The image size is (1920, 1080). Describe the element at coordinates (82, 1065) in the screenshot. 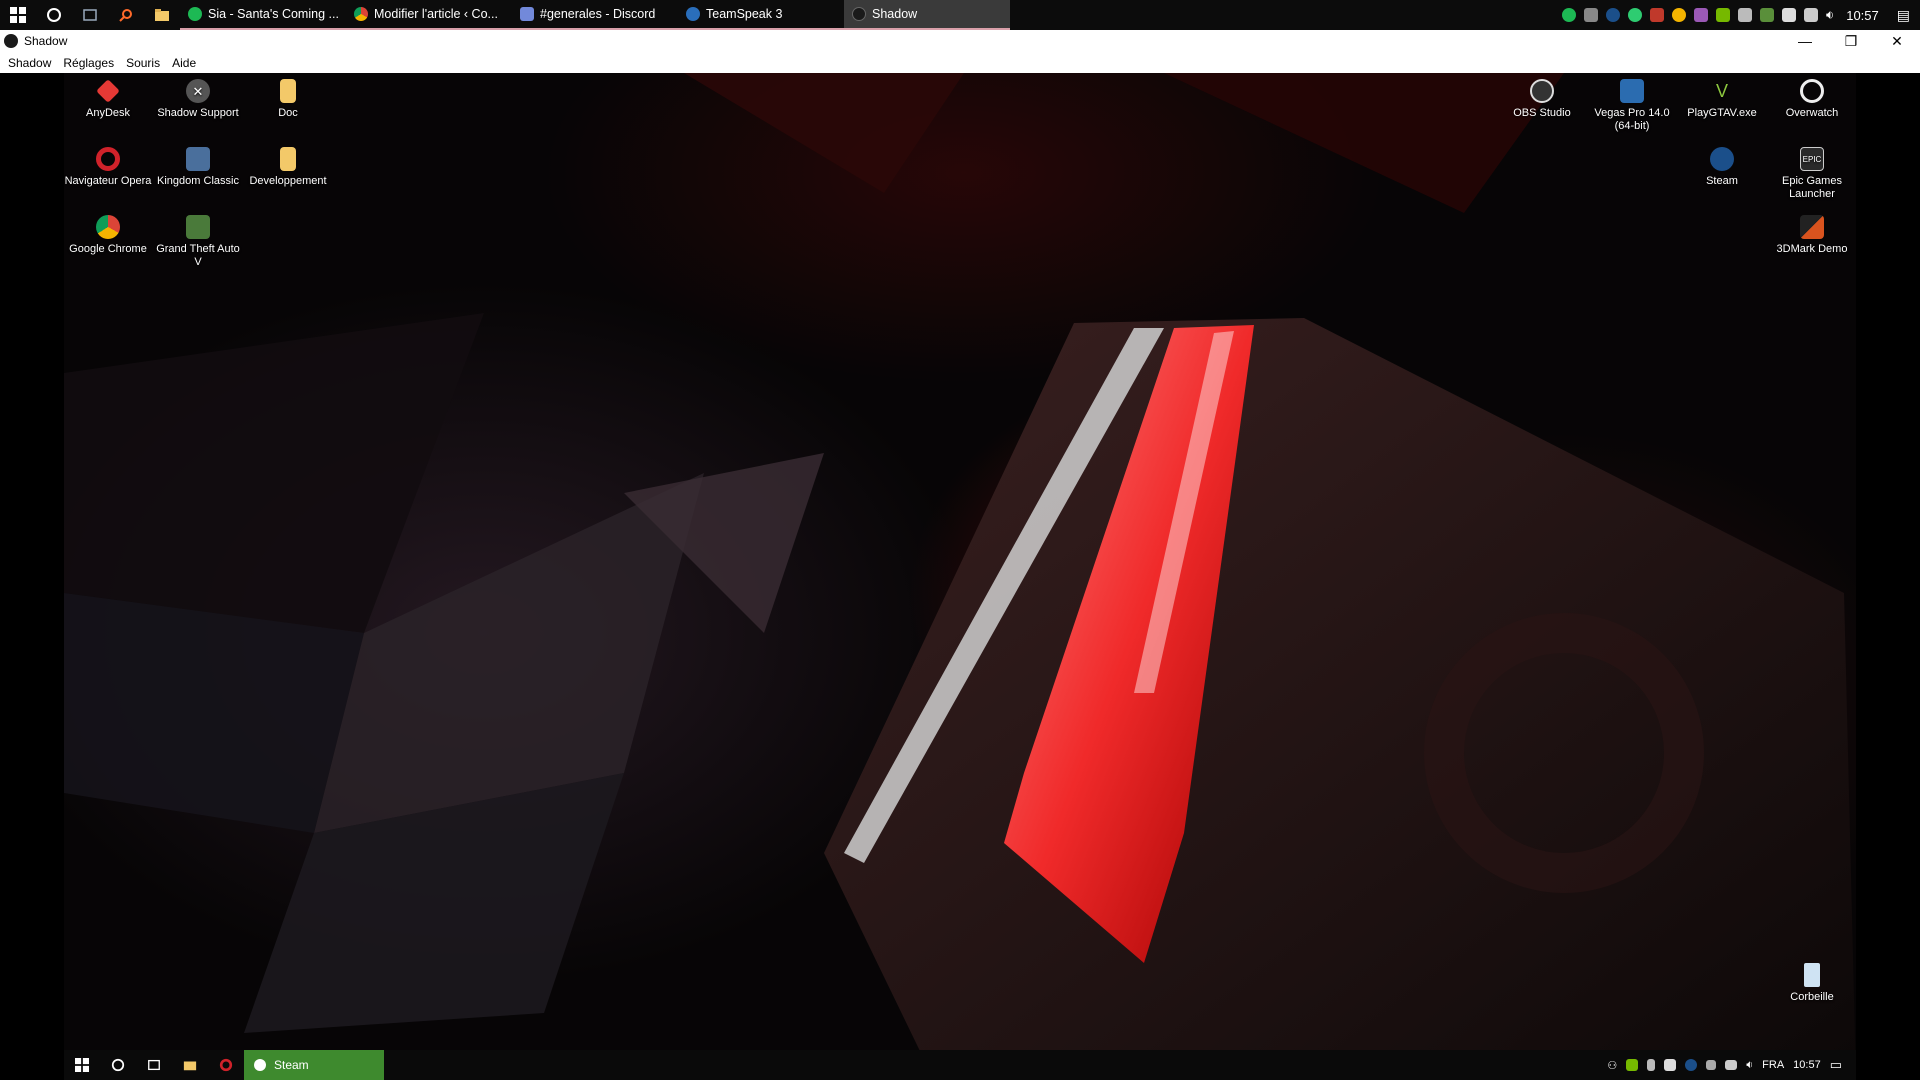

I see `remote-start-icon` at that location.